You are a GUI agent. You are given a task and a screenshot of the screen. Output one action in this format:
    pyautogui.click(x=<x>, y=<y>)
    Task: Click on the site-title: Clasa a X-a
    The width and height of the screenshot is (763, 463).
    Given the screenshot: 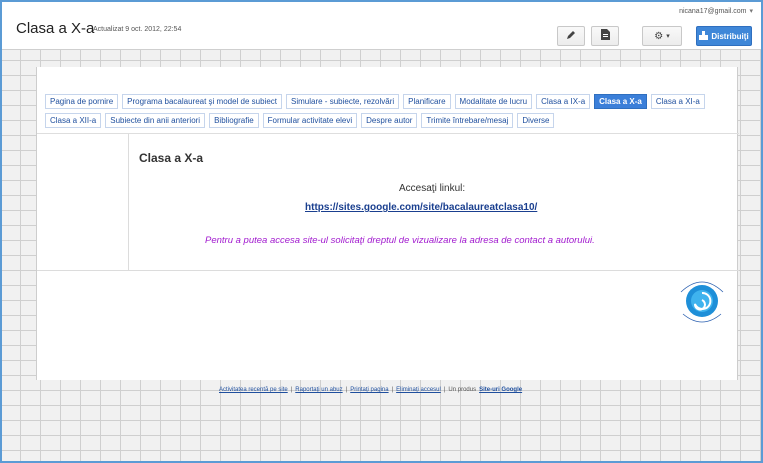 What is the action you would take?
    pyautogui.click(x=55, y=28)
    